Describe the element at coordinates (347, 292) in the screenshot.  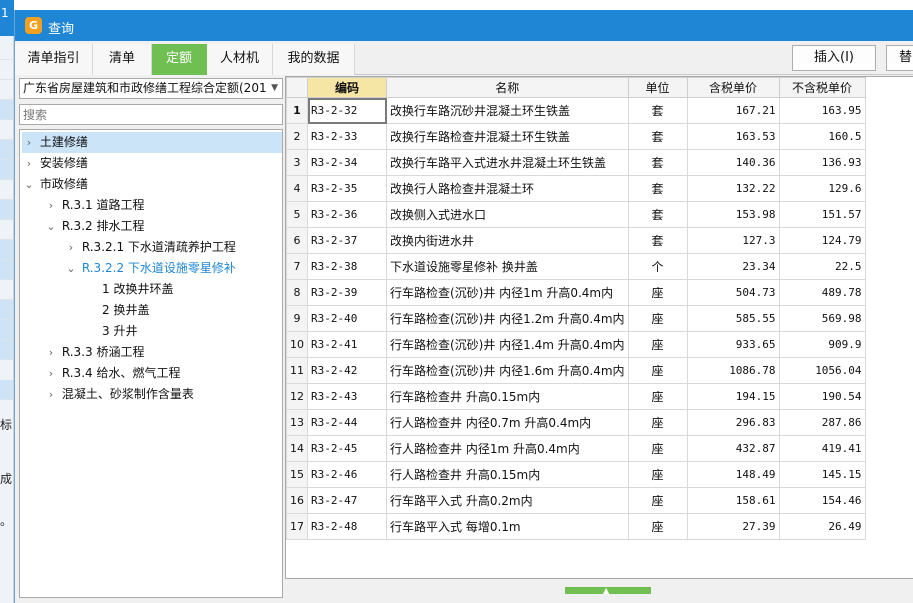
I see `cell-code: R3-2-39` at that location.